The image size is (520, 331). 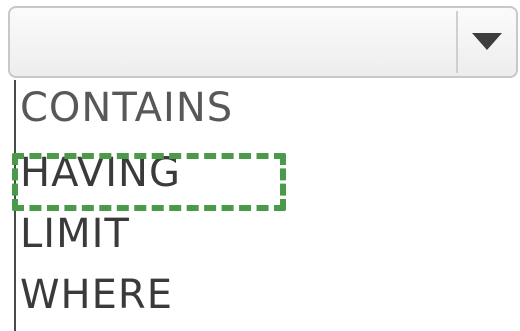 I want to click on triangle-down-icon, so click(x=487, y=41).